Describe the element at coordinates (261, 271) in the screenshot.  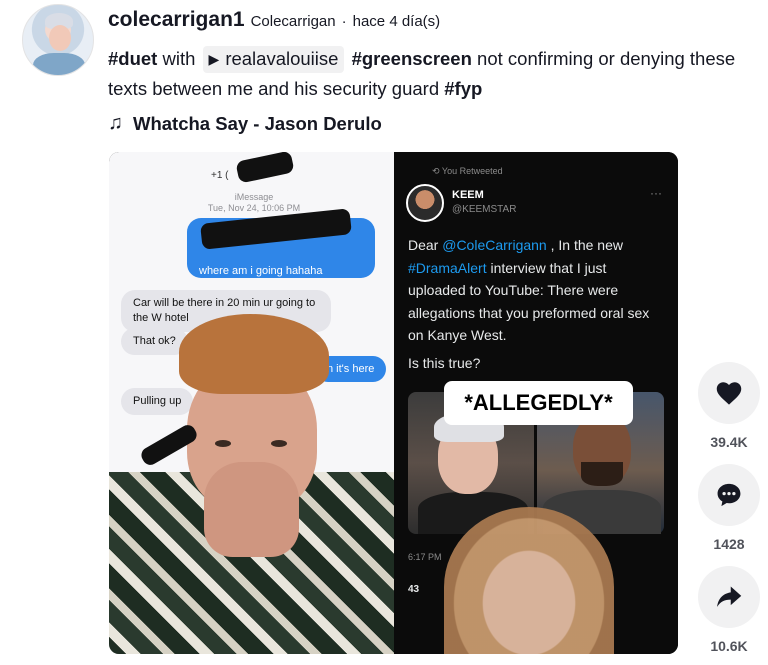
I see `imessage-blue-1: where am i going hahaha` at that location.